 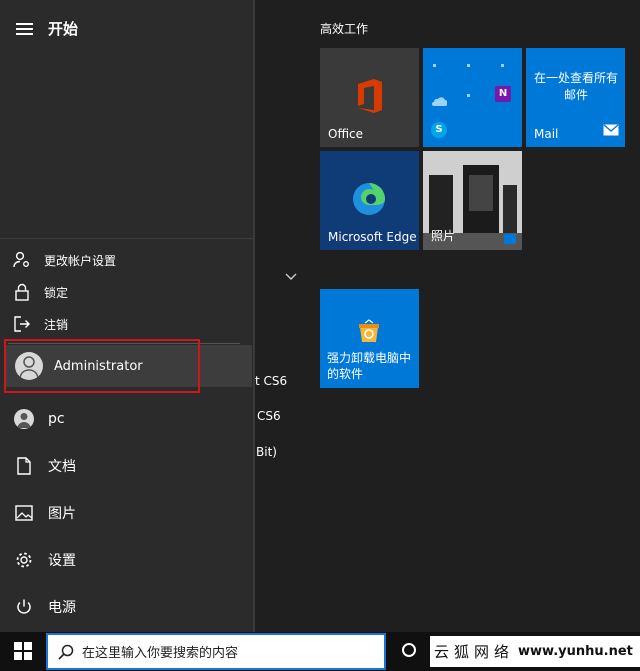 What do you see at coordinates (63, 29) in the screenshot?
I see `start-title: 开始` at bounding box center [63, 29].